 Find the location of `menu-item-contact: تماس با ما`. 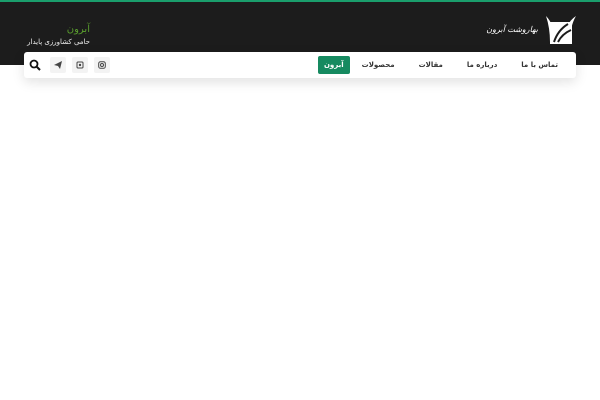

menu-item-contact: تماس با ما is located at coordinates (539, 65).